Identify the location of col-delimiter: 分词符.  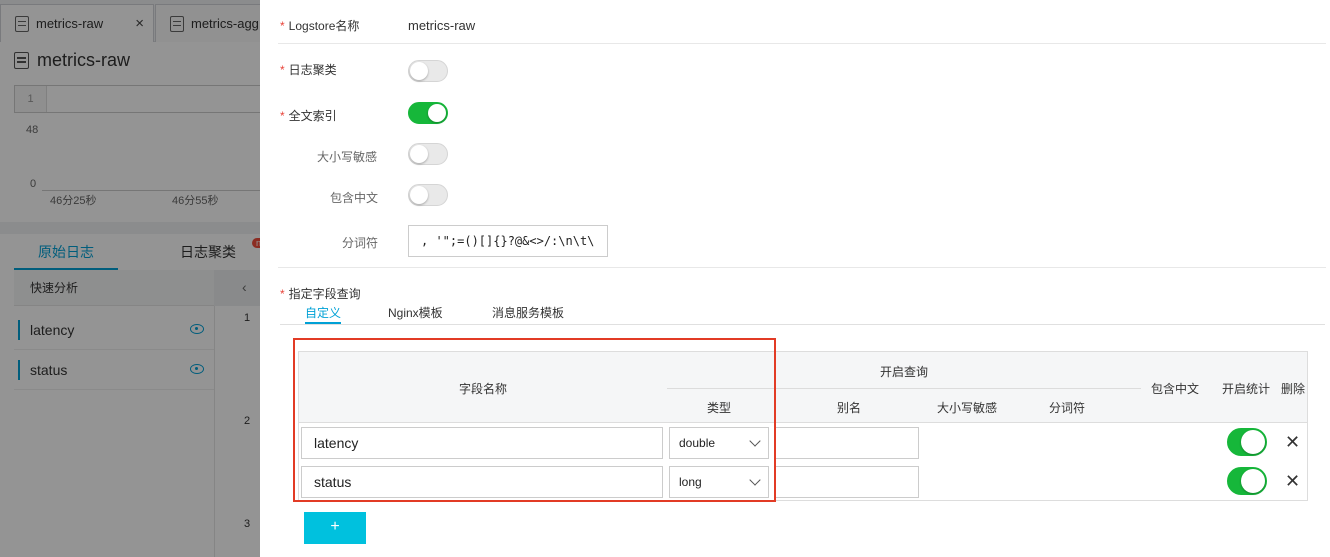
(1066, 408).